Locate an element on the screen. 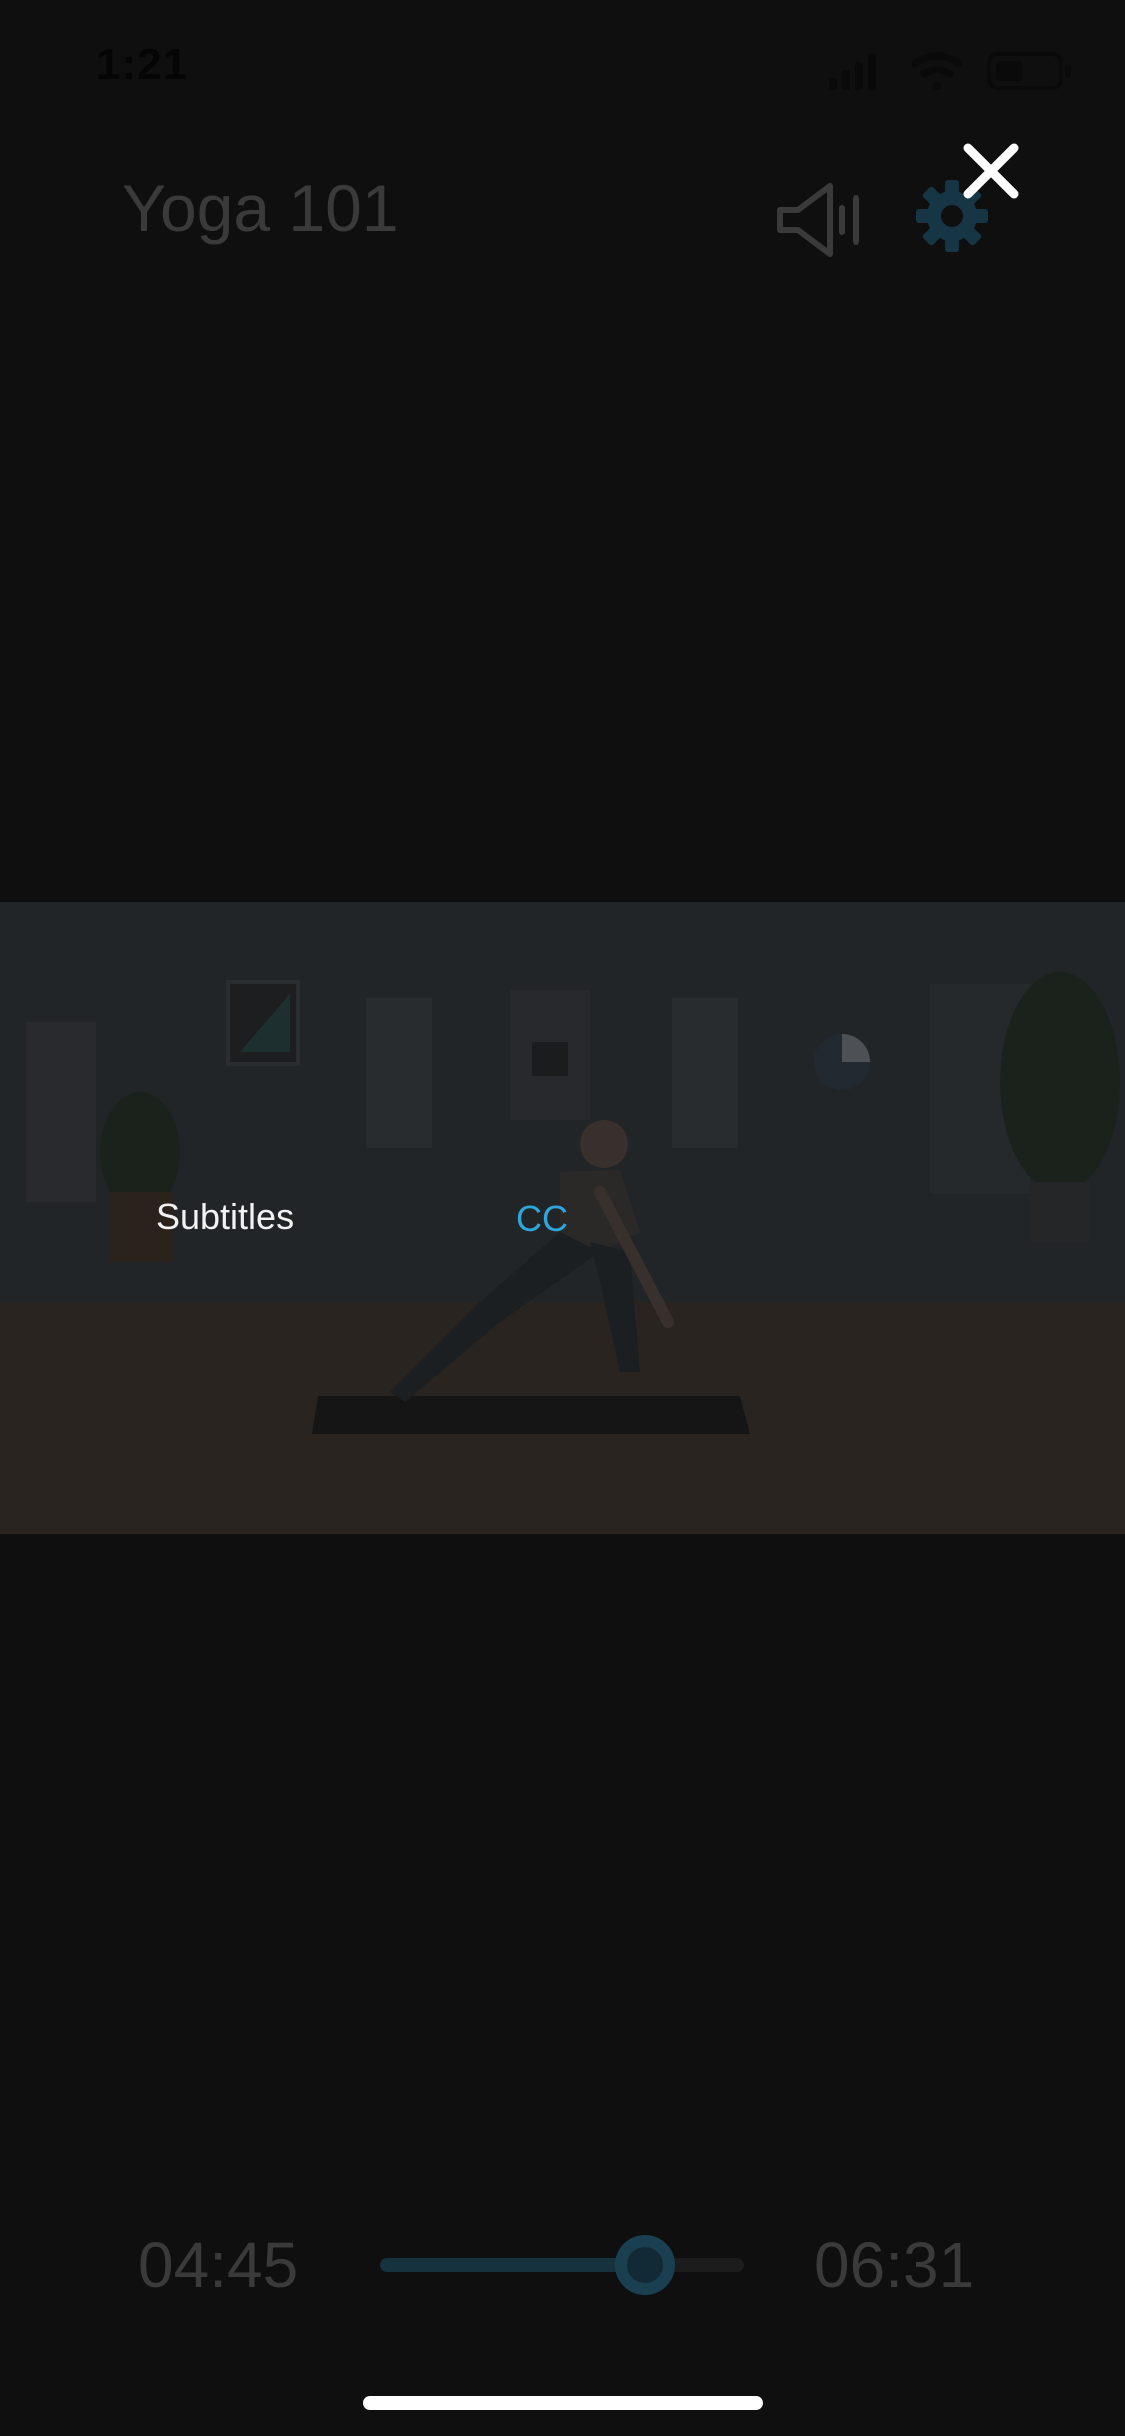  elapsed-time: 04:45 is located at coordinates (218, 2265).